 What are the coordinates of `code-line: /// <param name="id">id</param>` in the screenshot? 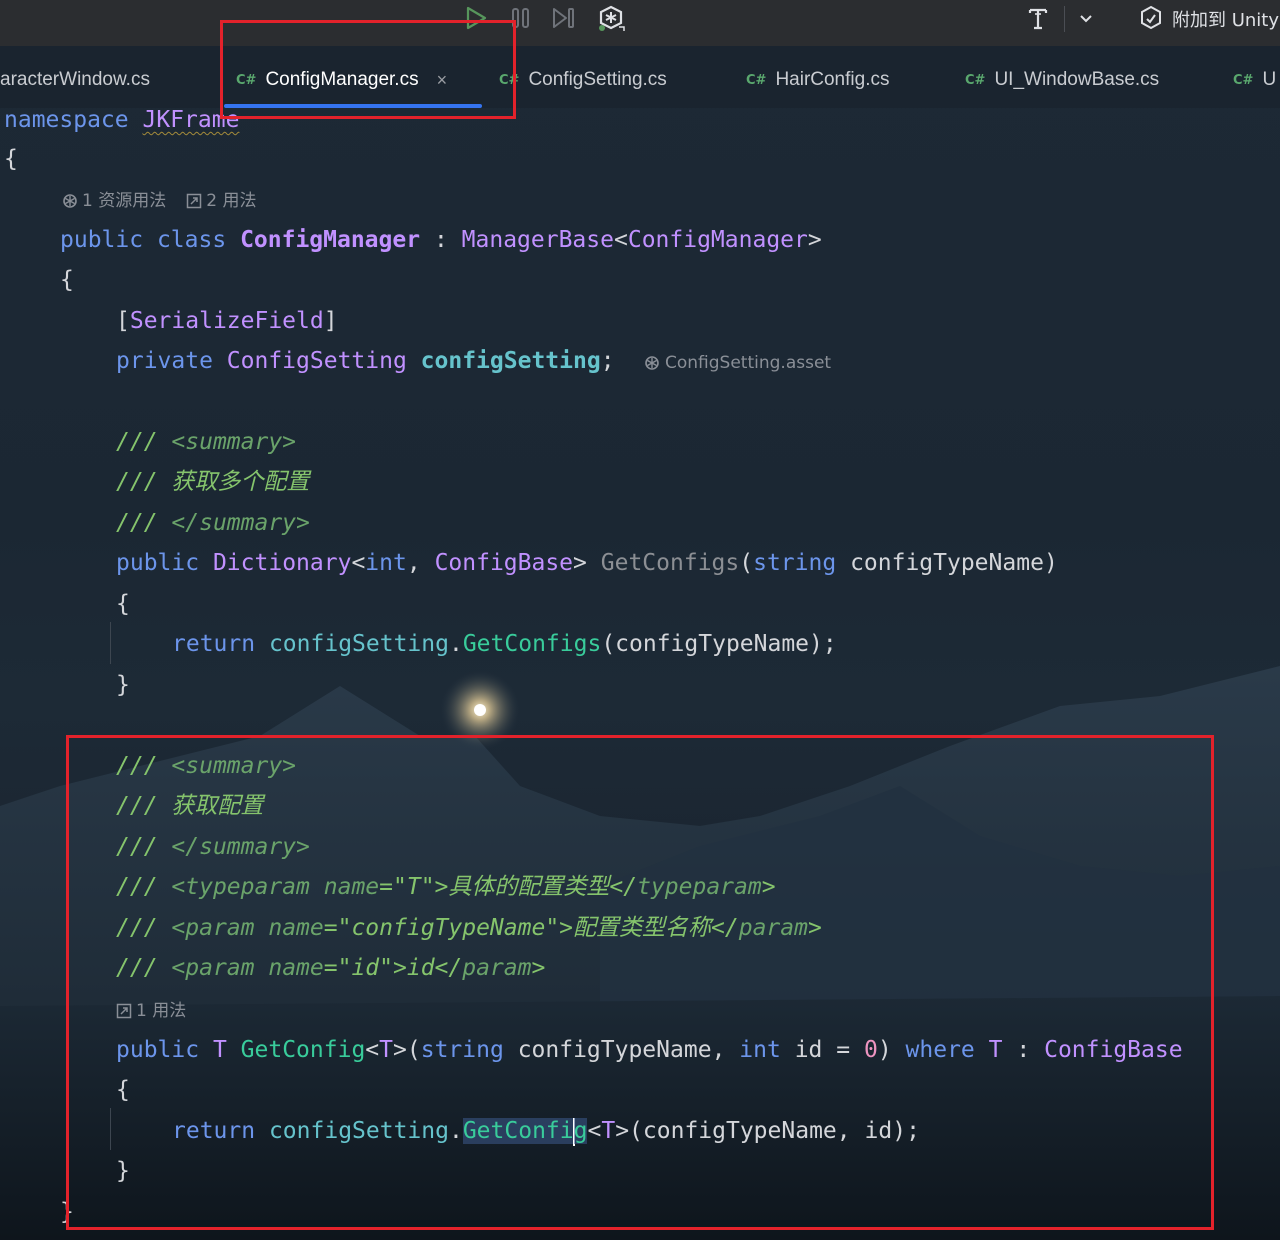 It's located at (331, 968).